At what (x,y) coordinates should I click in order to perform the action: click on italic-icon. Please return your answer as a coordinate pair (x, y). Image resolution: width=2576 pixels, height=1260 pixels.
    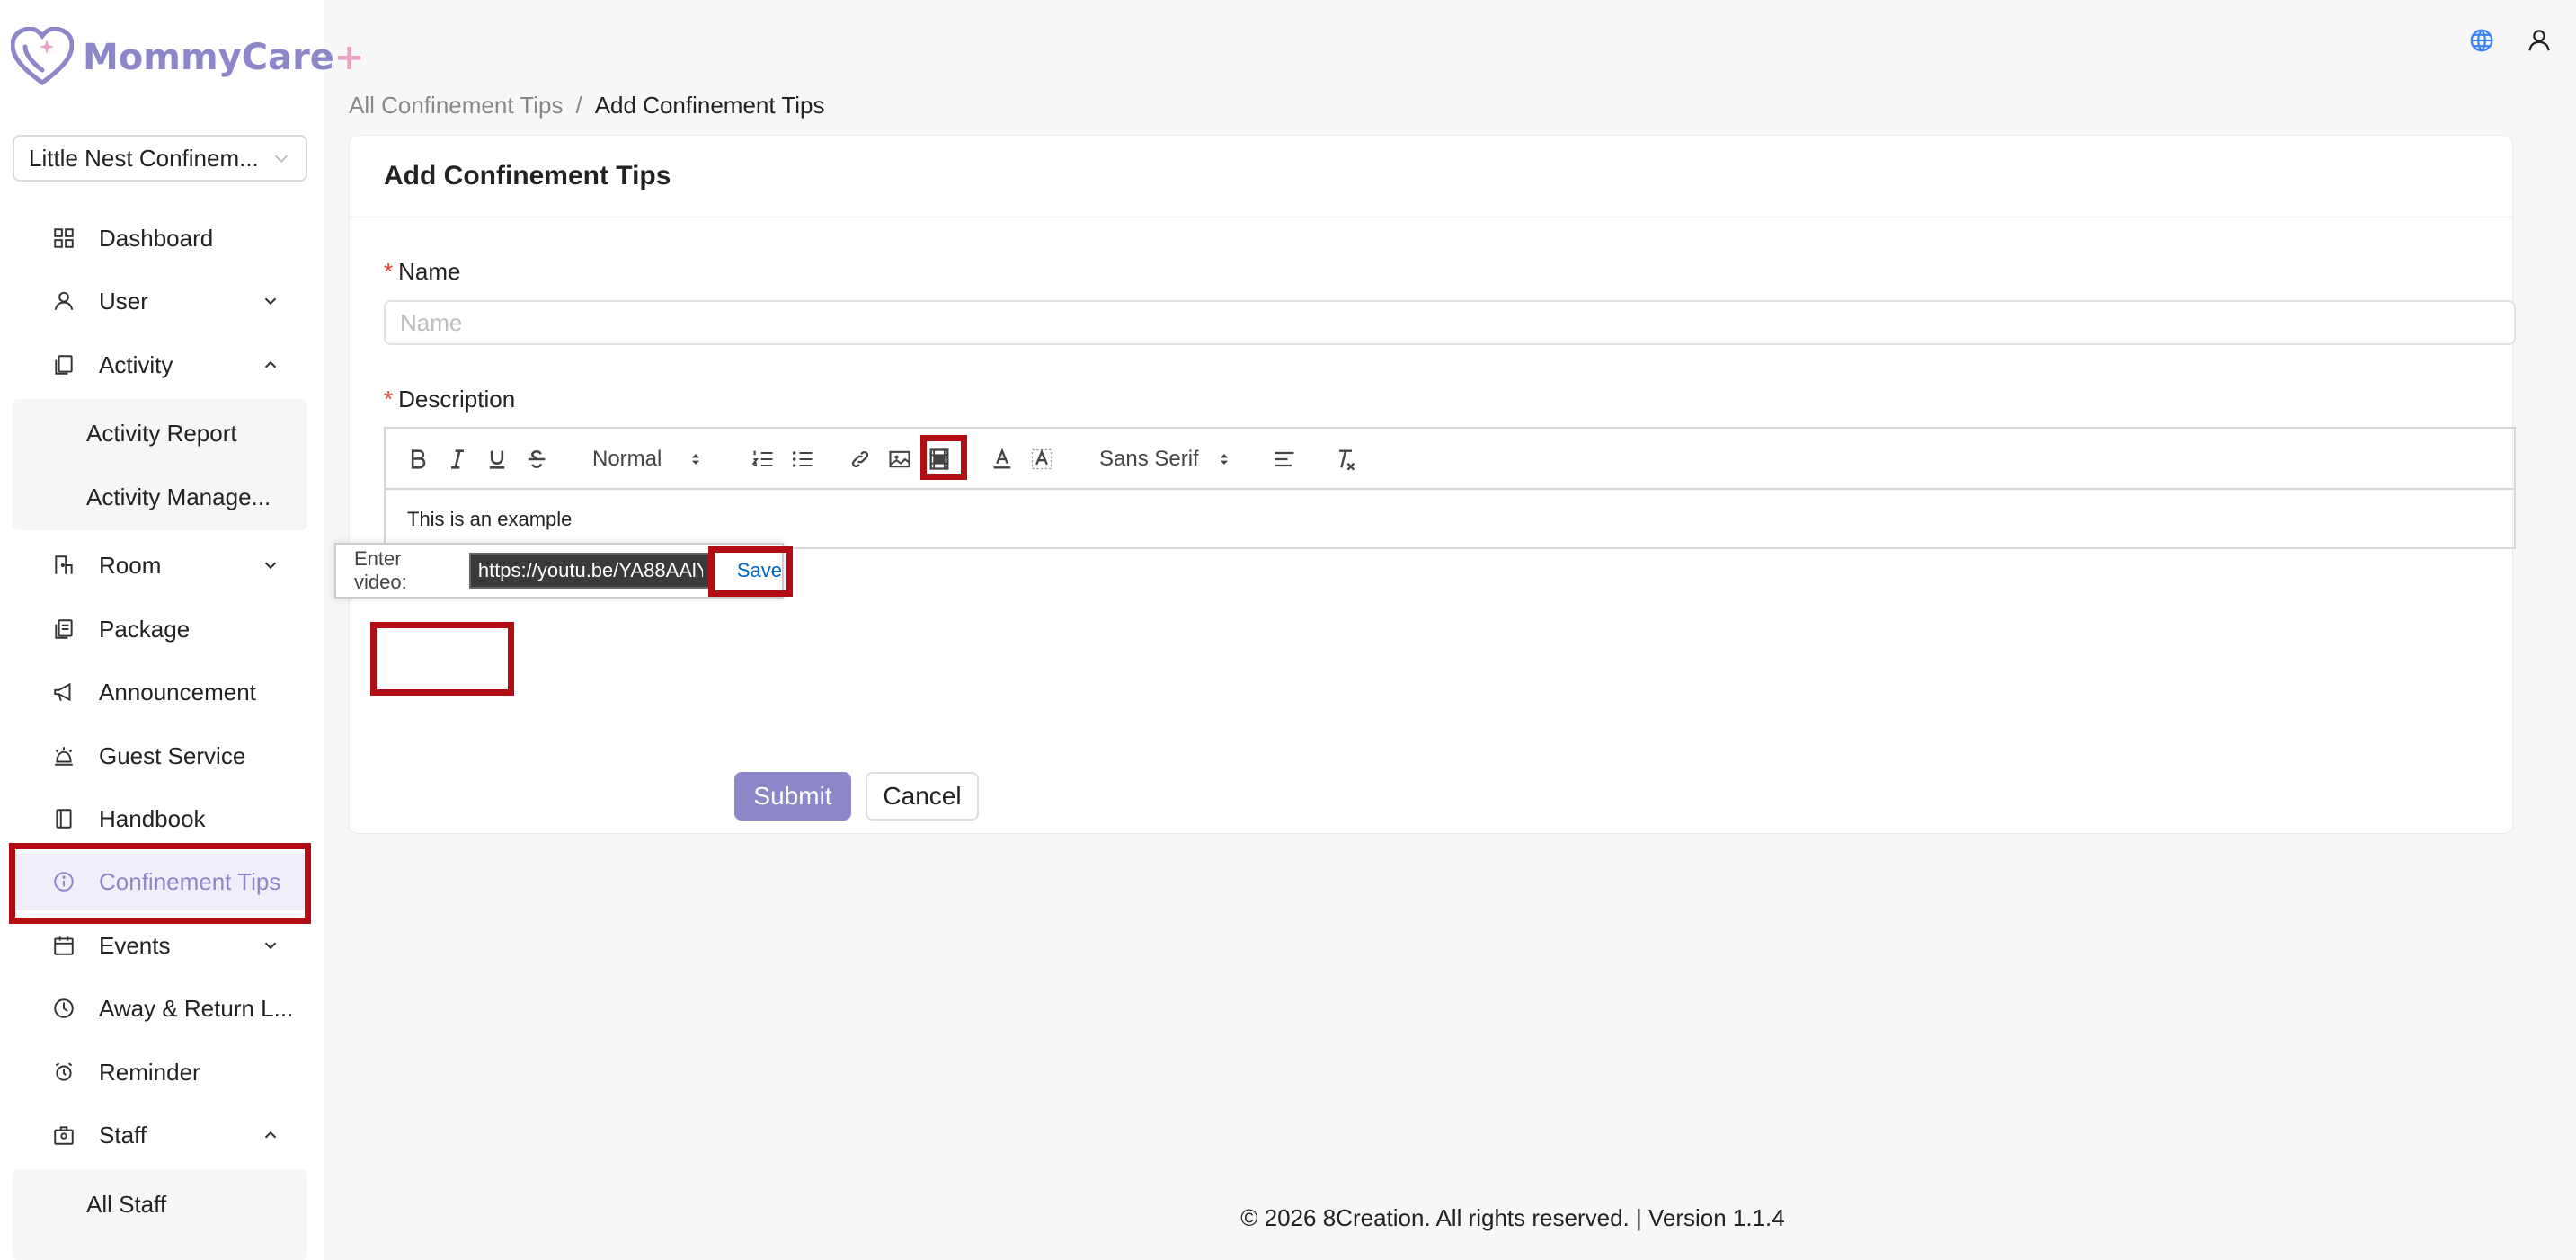
    Looking at the image, I should click on (457, 459).